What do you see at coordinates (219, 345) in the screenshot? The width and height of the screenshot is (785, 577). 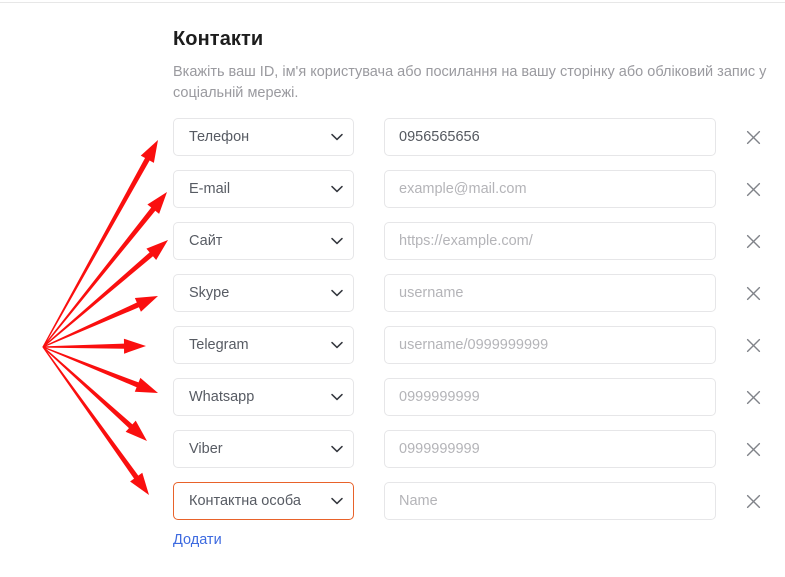 I see `contact-type-label: Telegram` at bounding box center [219, 345].